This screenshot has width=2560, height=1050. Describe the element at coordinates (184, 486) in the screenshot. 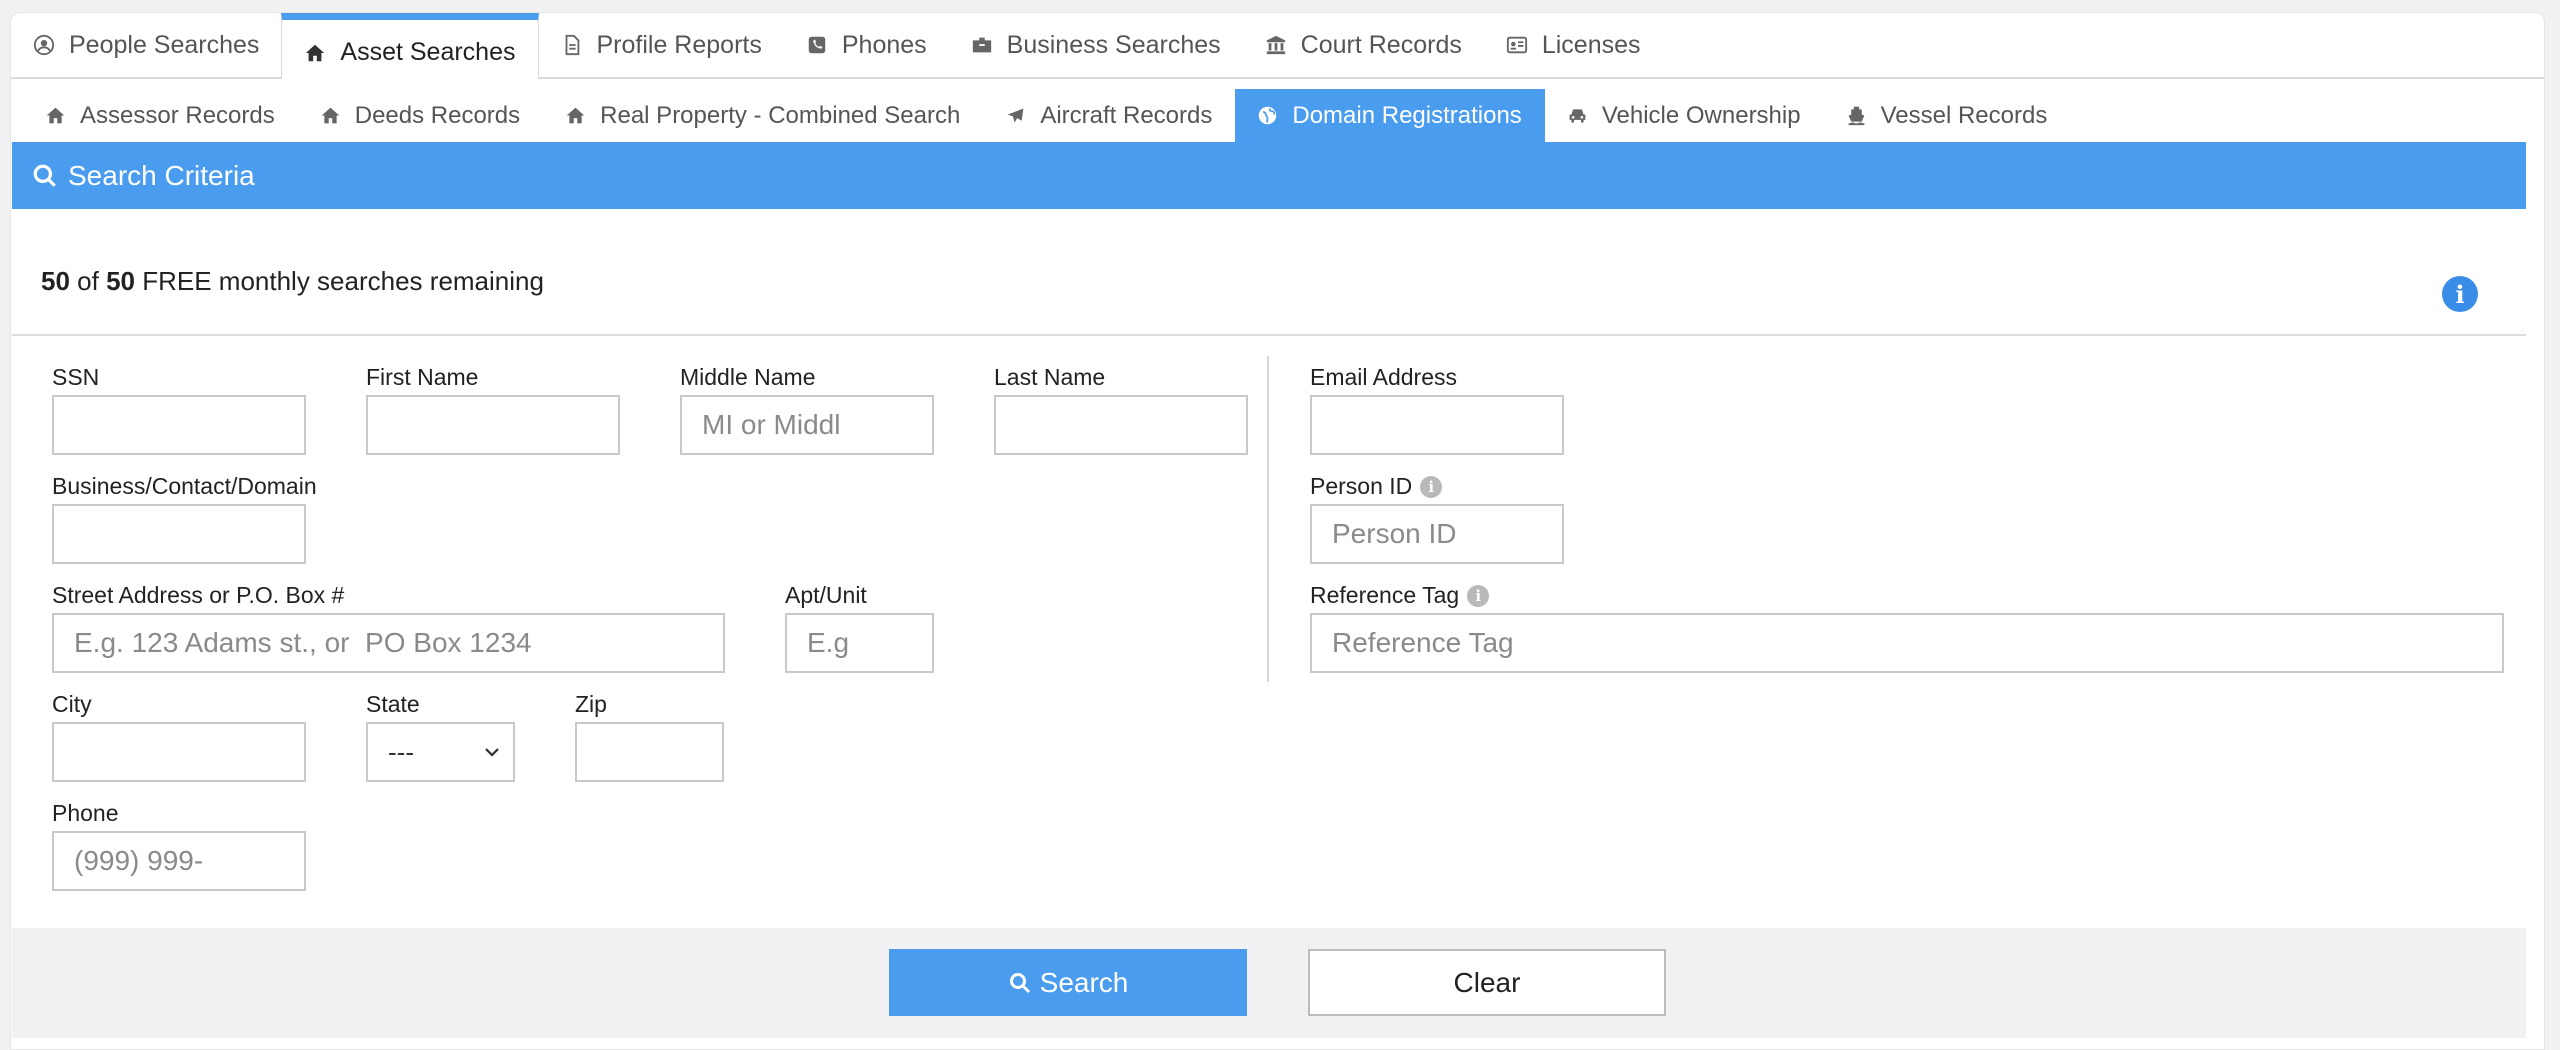

I see `business-label: Business/Contact/Domain` at that location.